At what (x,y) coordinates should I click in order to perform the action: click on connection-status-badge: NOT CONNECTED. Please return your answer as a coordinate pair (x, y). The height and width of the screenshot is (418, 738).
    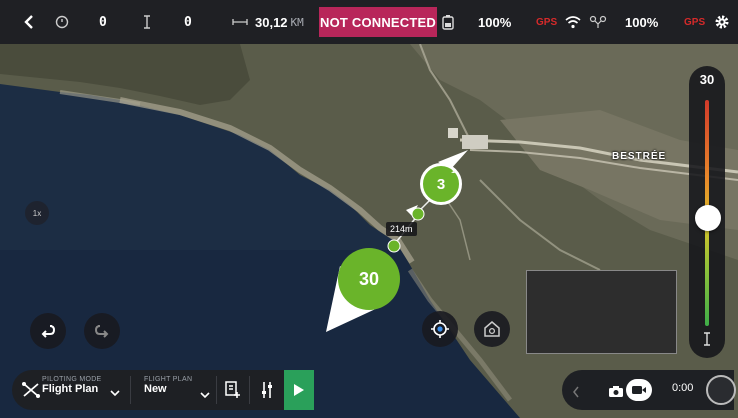
    Looking at the image, I should click on (378, 22).